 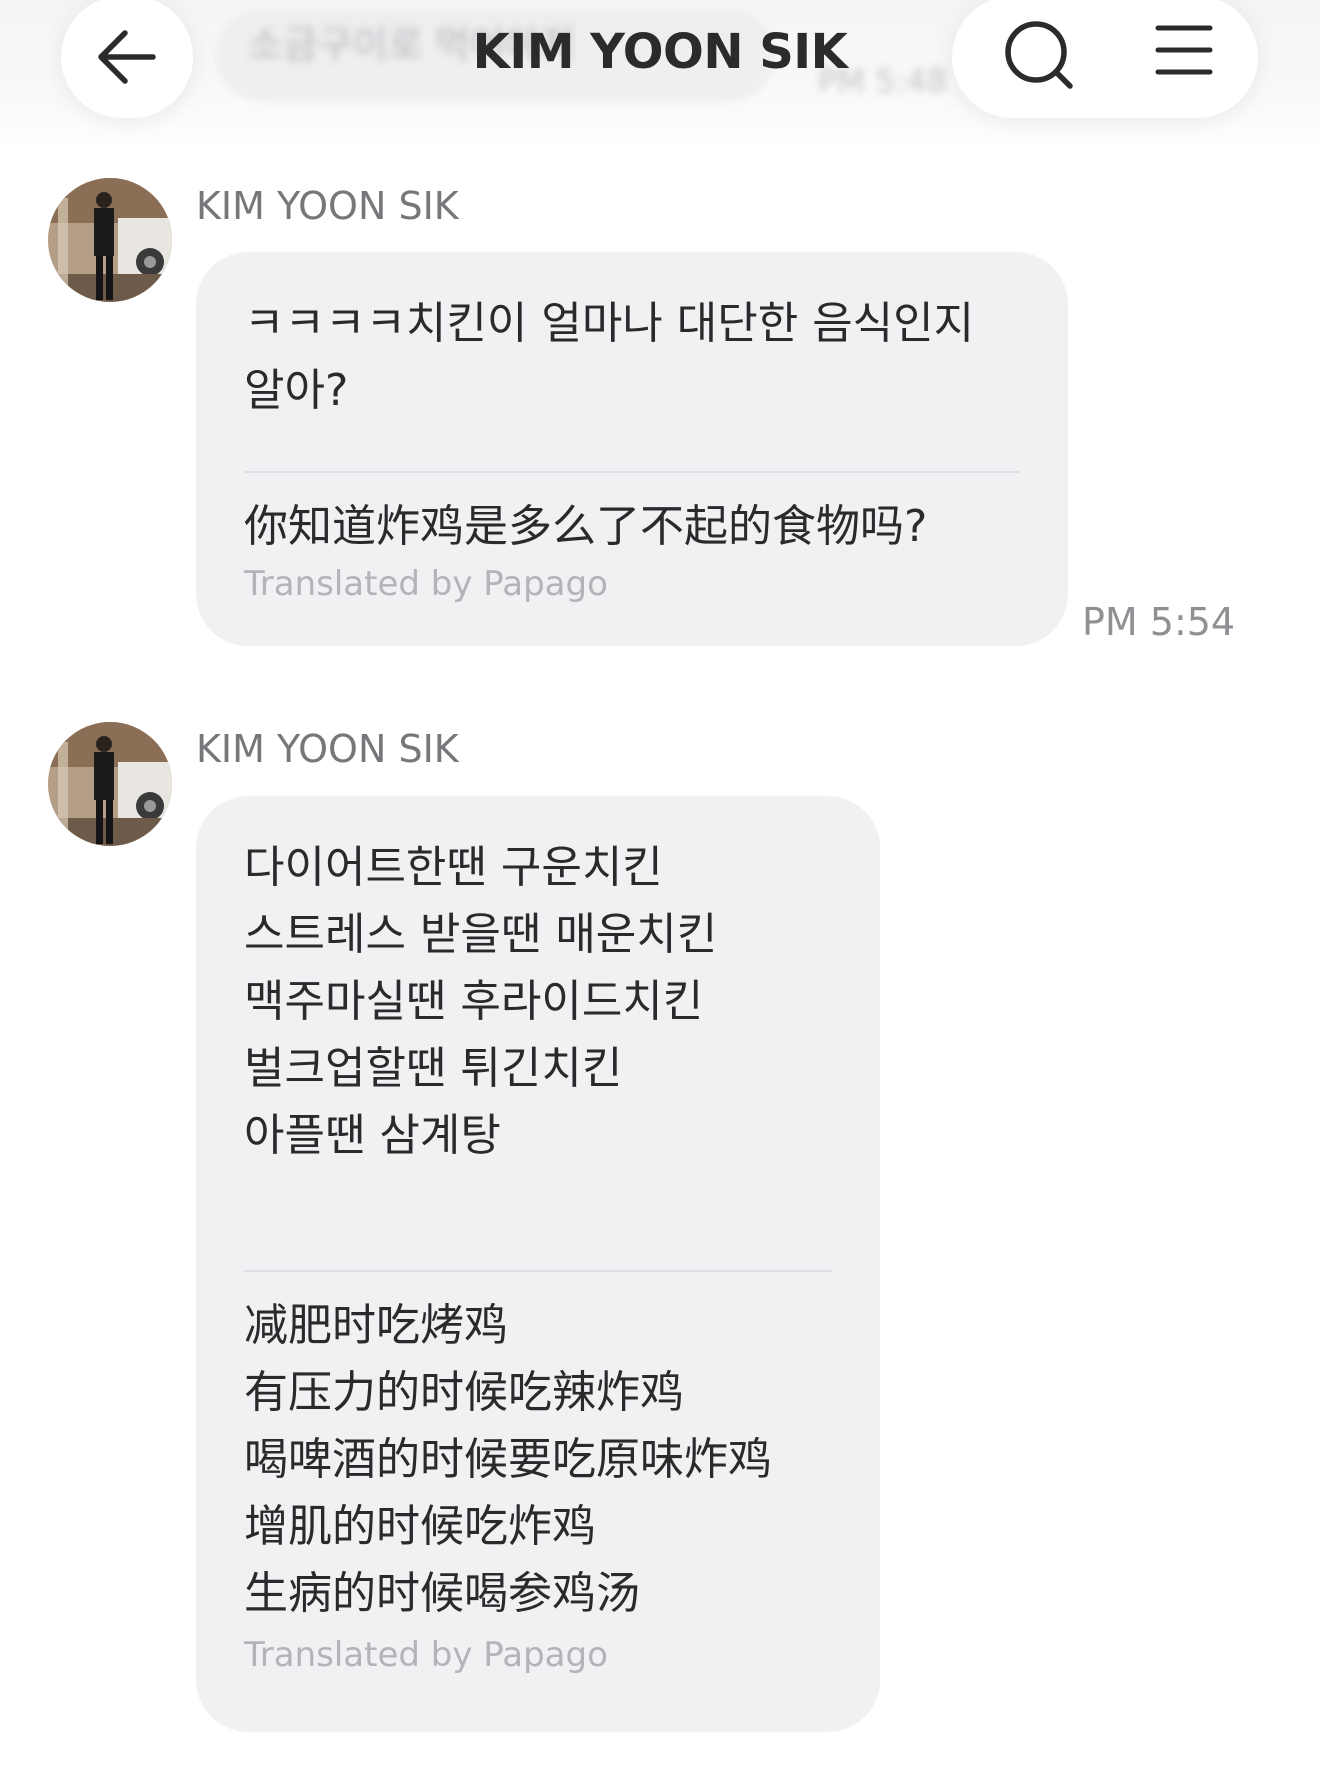 I want to click on message-time: PM 5:54, so click(x=1159, y=622).